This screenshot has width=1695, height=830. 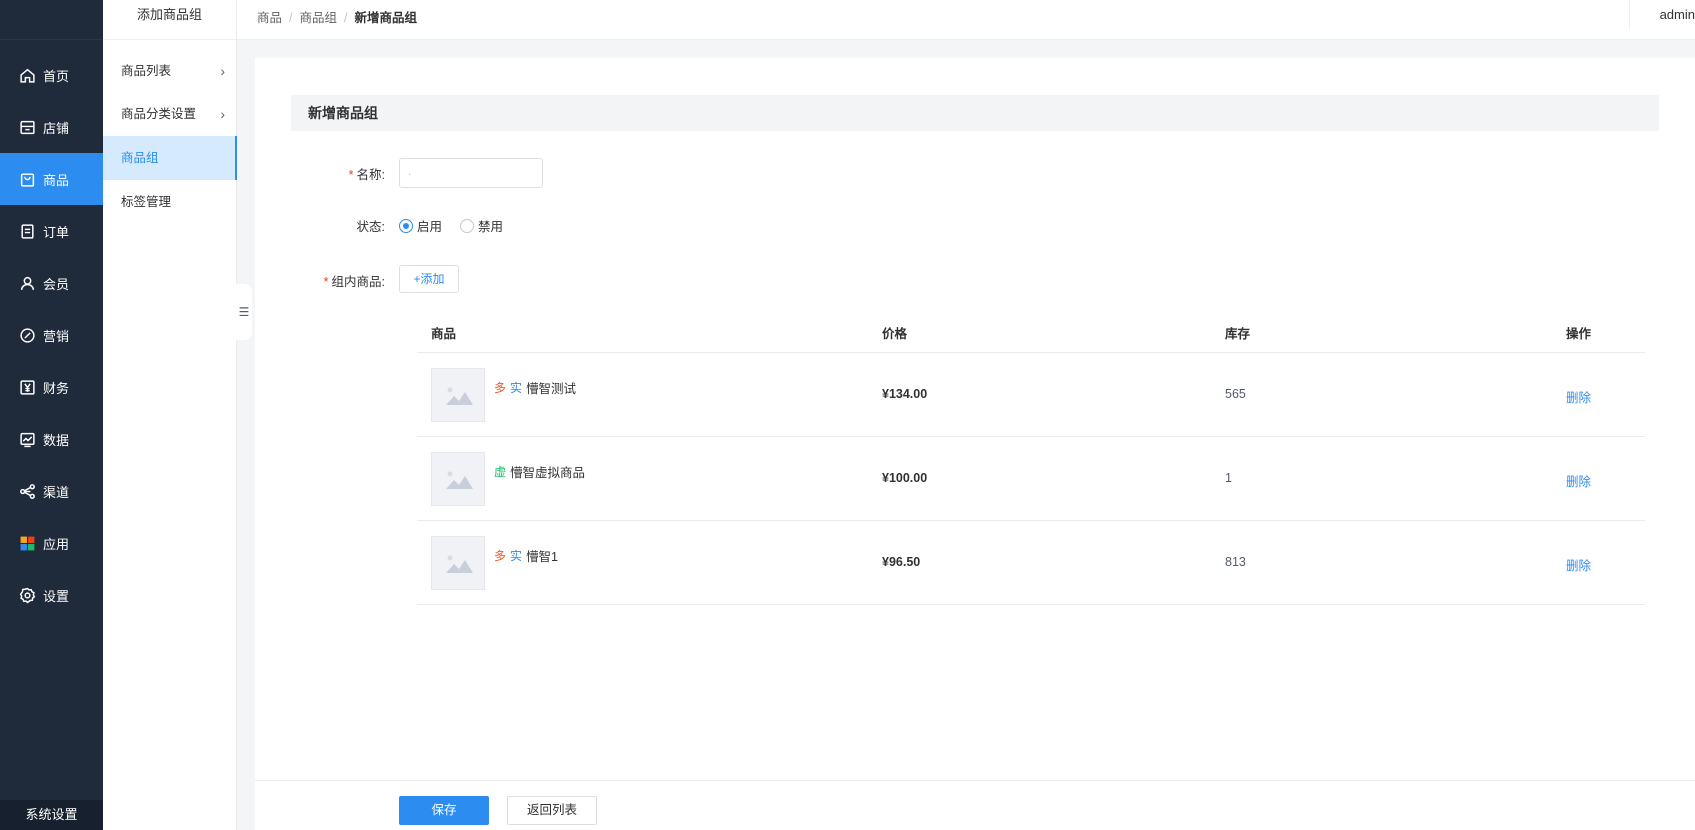 I want to click on sub-item-tag-management: 标签管理, so click(x=170, y=202).